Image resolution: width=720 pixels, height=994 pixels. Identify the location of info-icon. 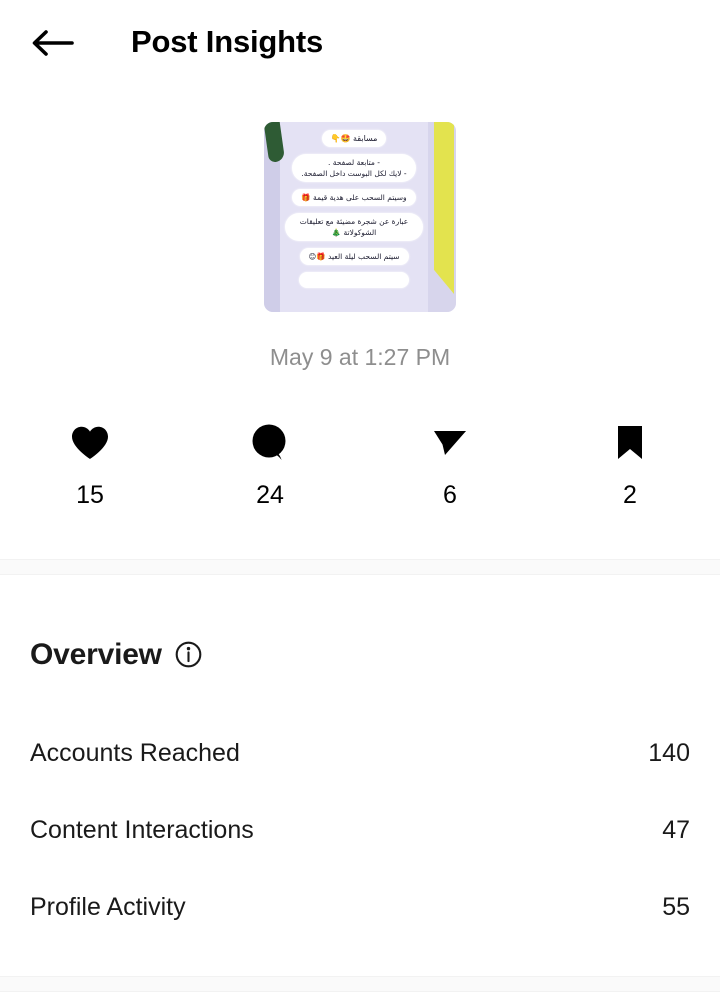
(188, 657).